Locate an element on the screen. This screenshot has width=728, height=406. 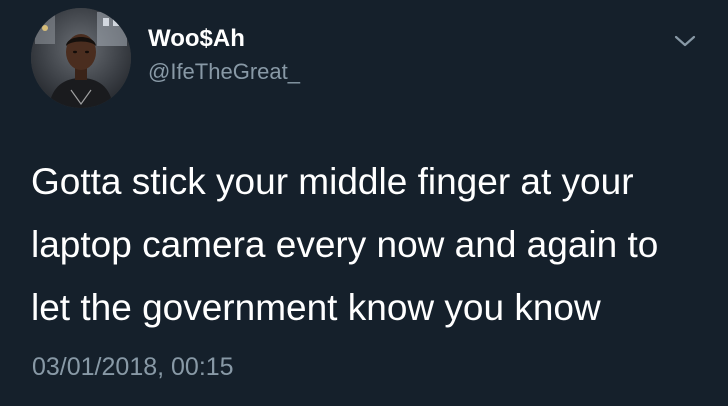
tweet-menu-button is located at coordinates (685, 41).